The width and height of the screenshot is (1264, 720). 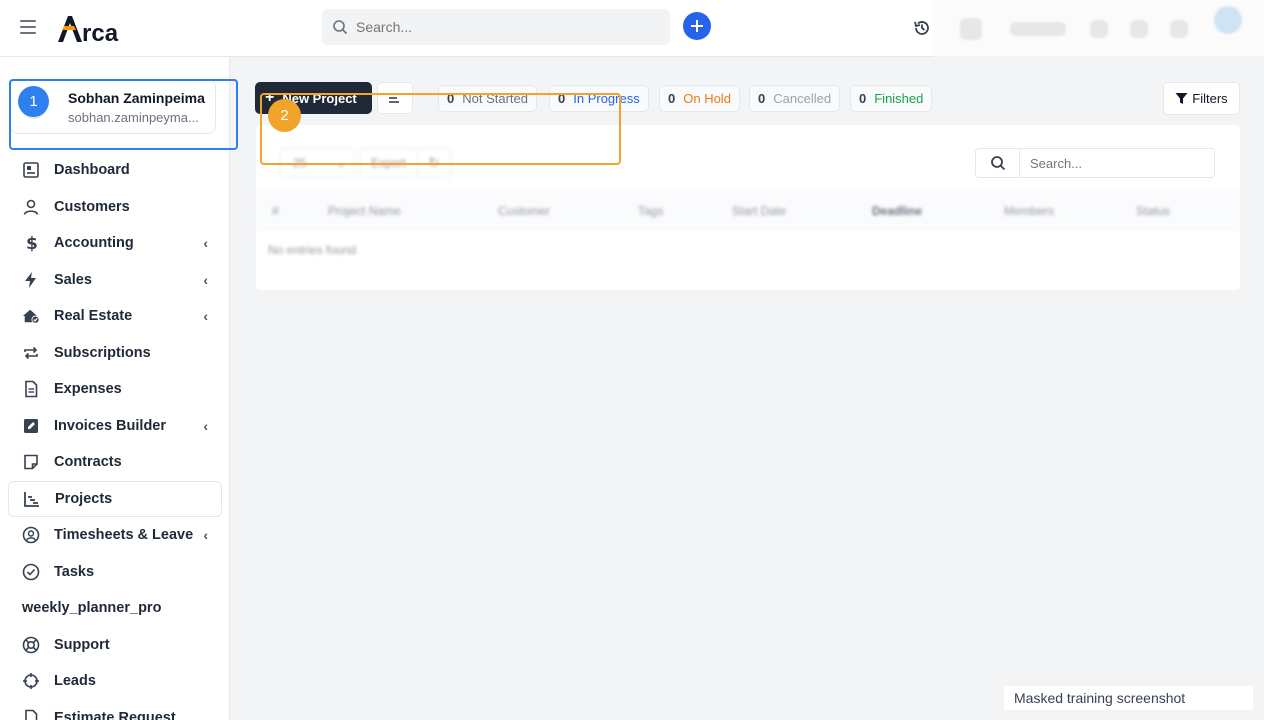 I want to click on sidebar-item-invoices-builder: Invoices Builder ‹, so click(x=115, y=426).